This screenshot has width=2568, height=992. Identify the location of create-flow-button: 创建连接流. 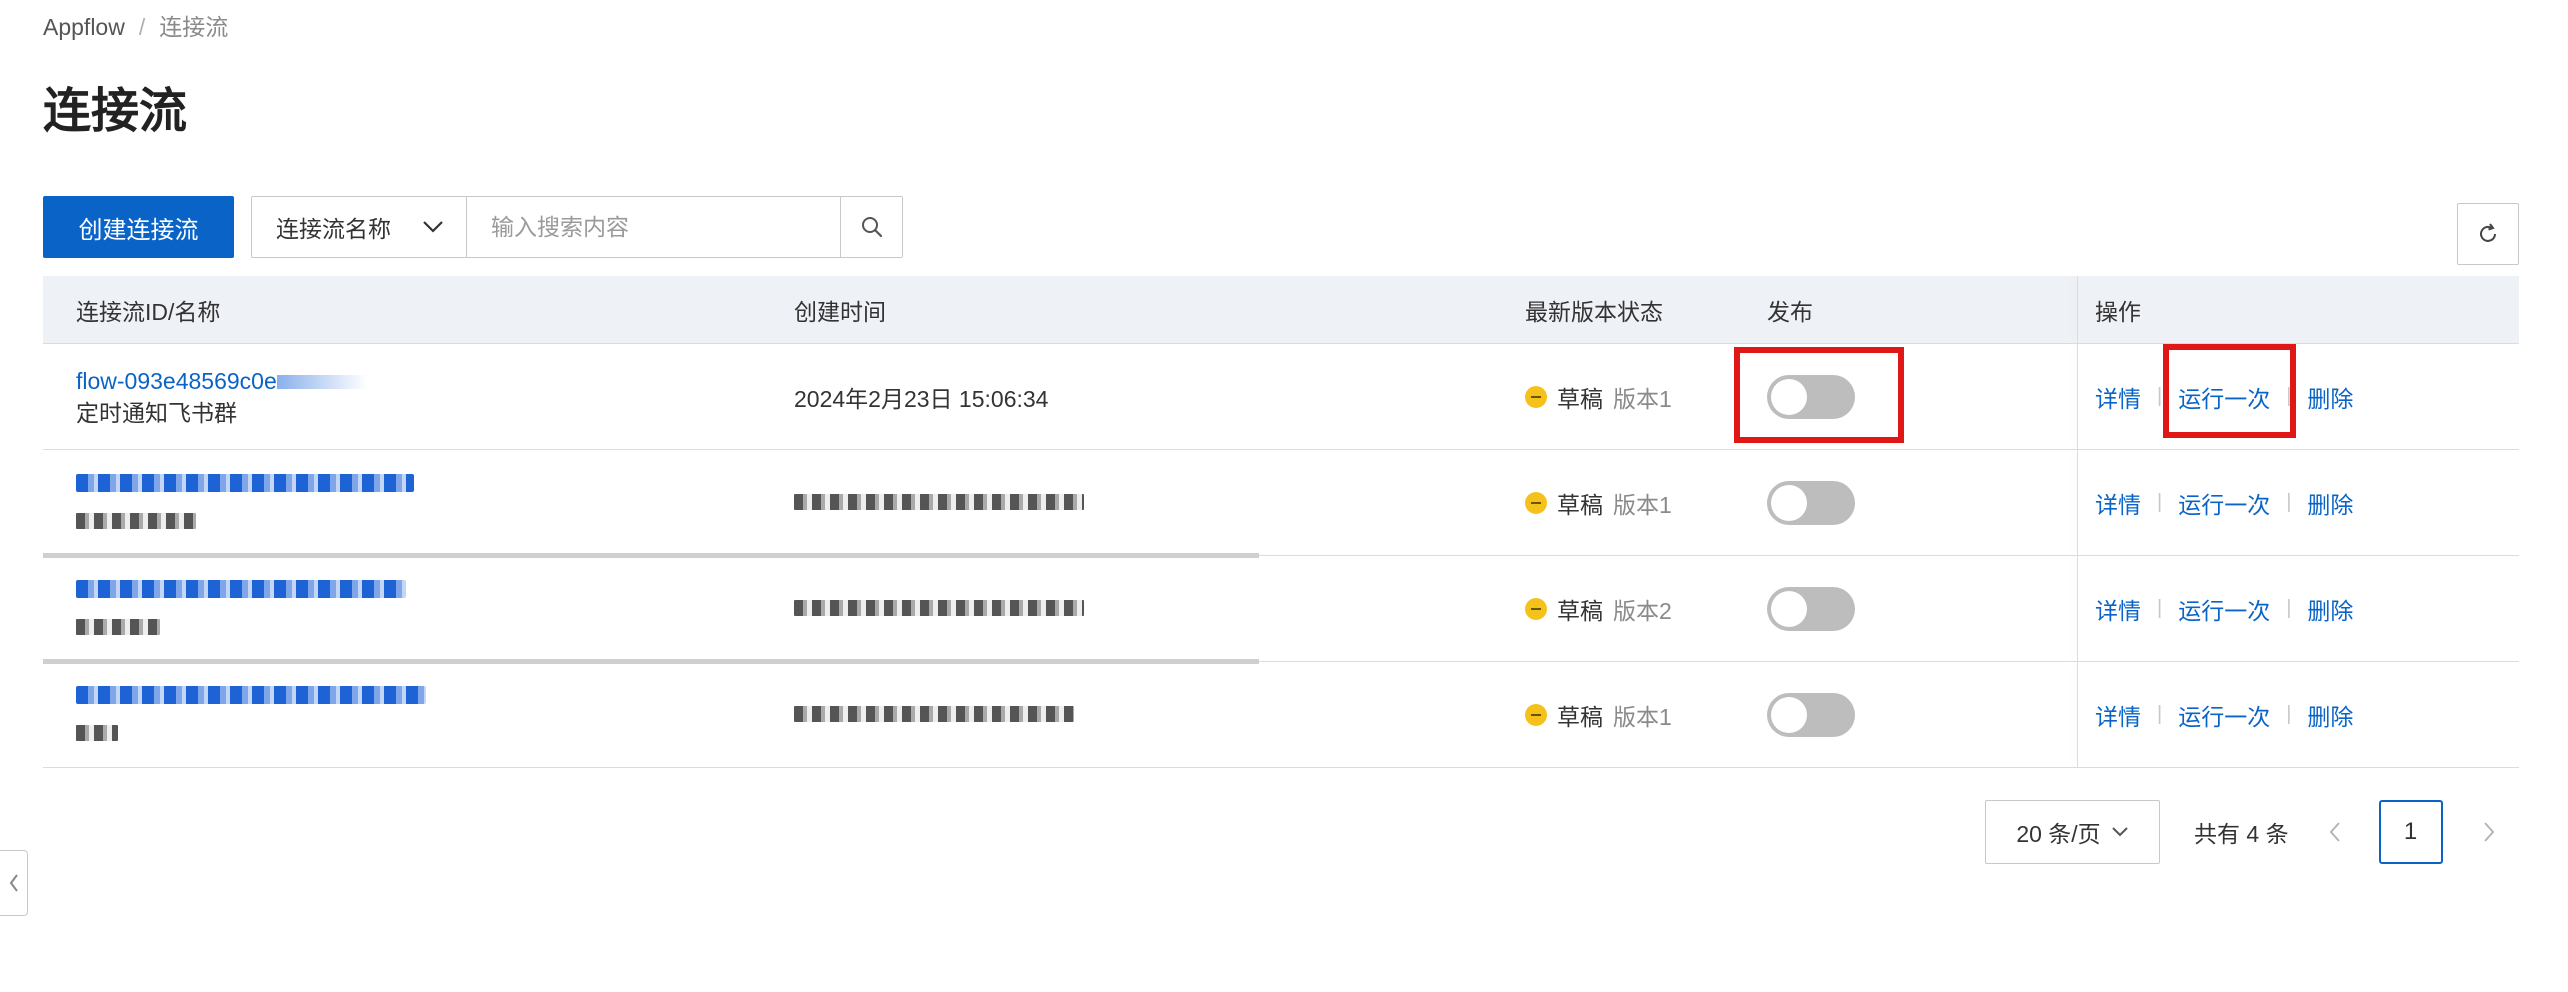
(138, 227).